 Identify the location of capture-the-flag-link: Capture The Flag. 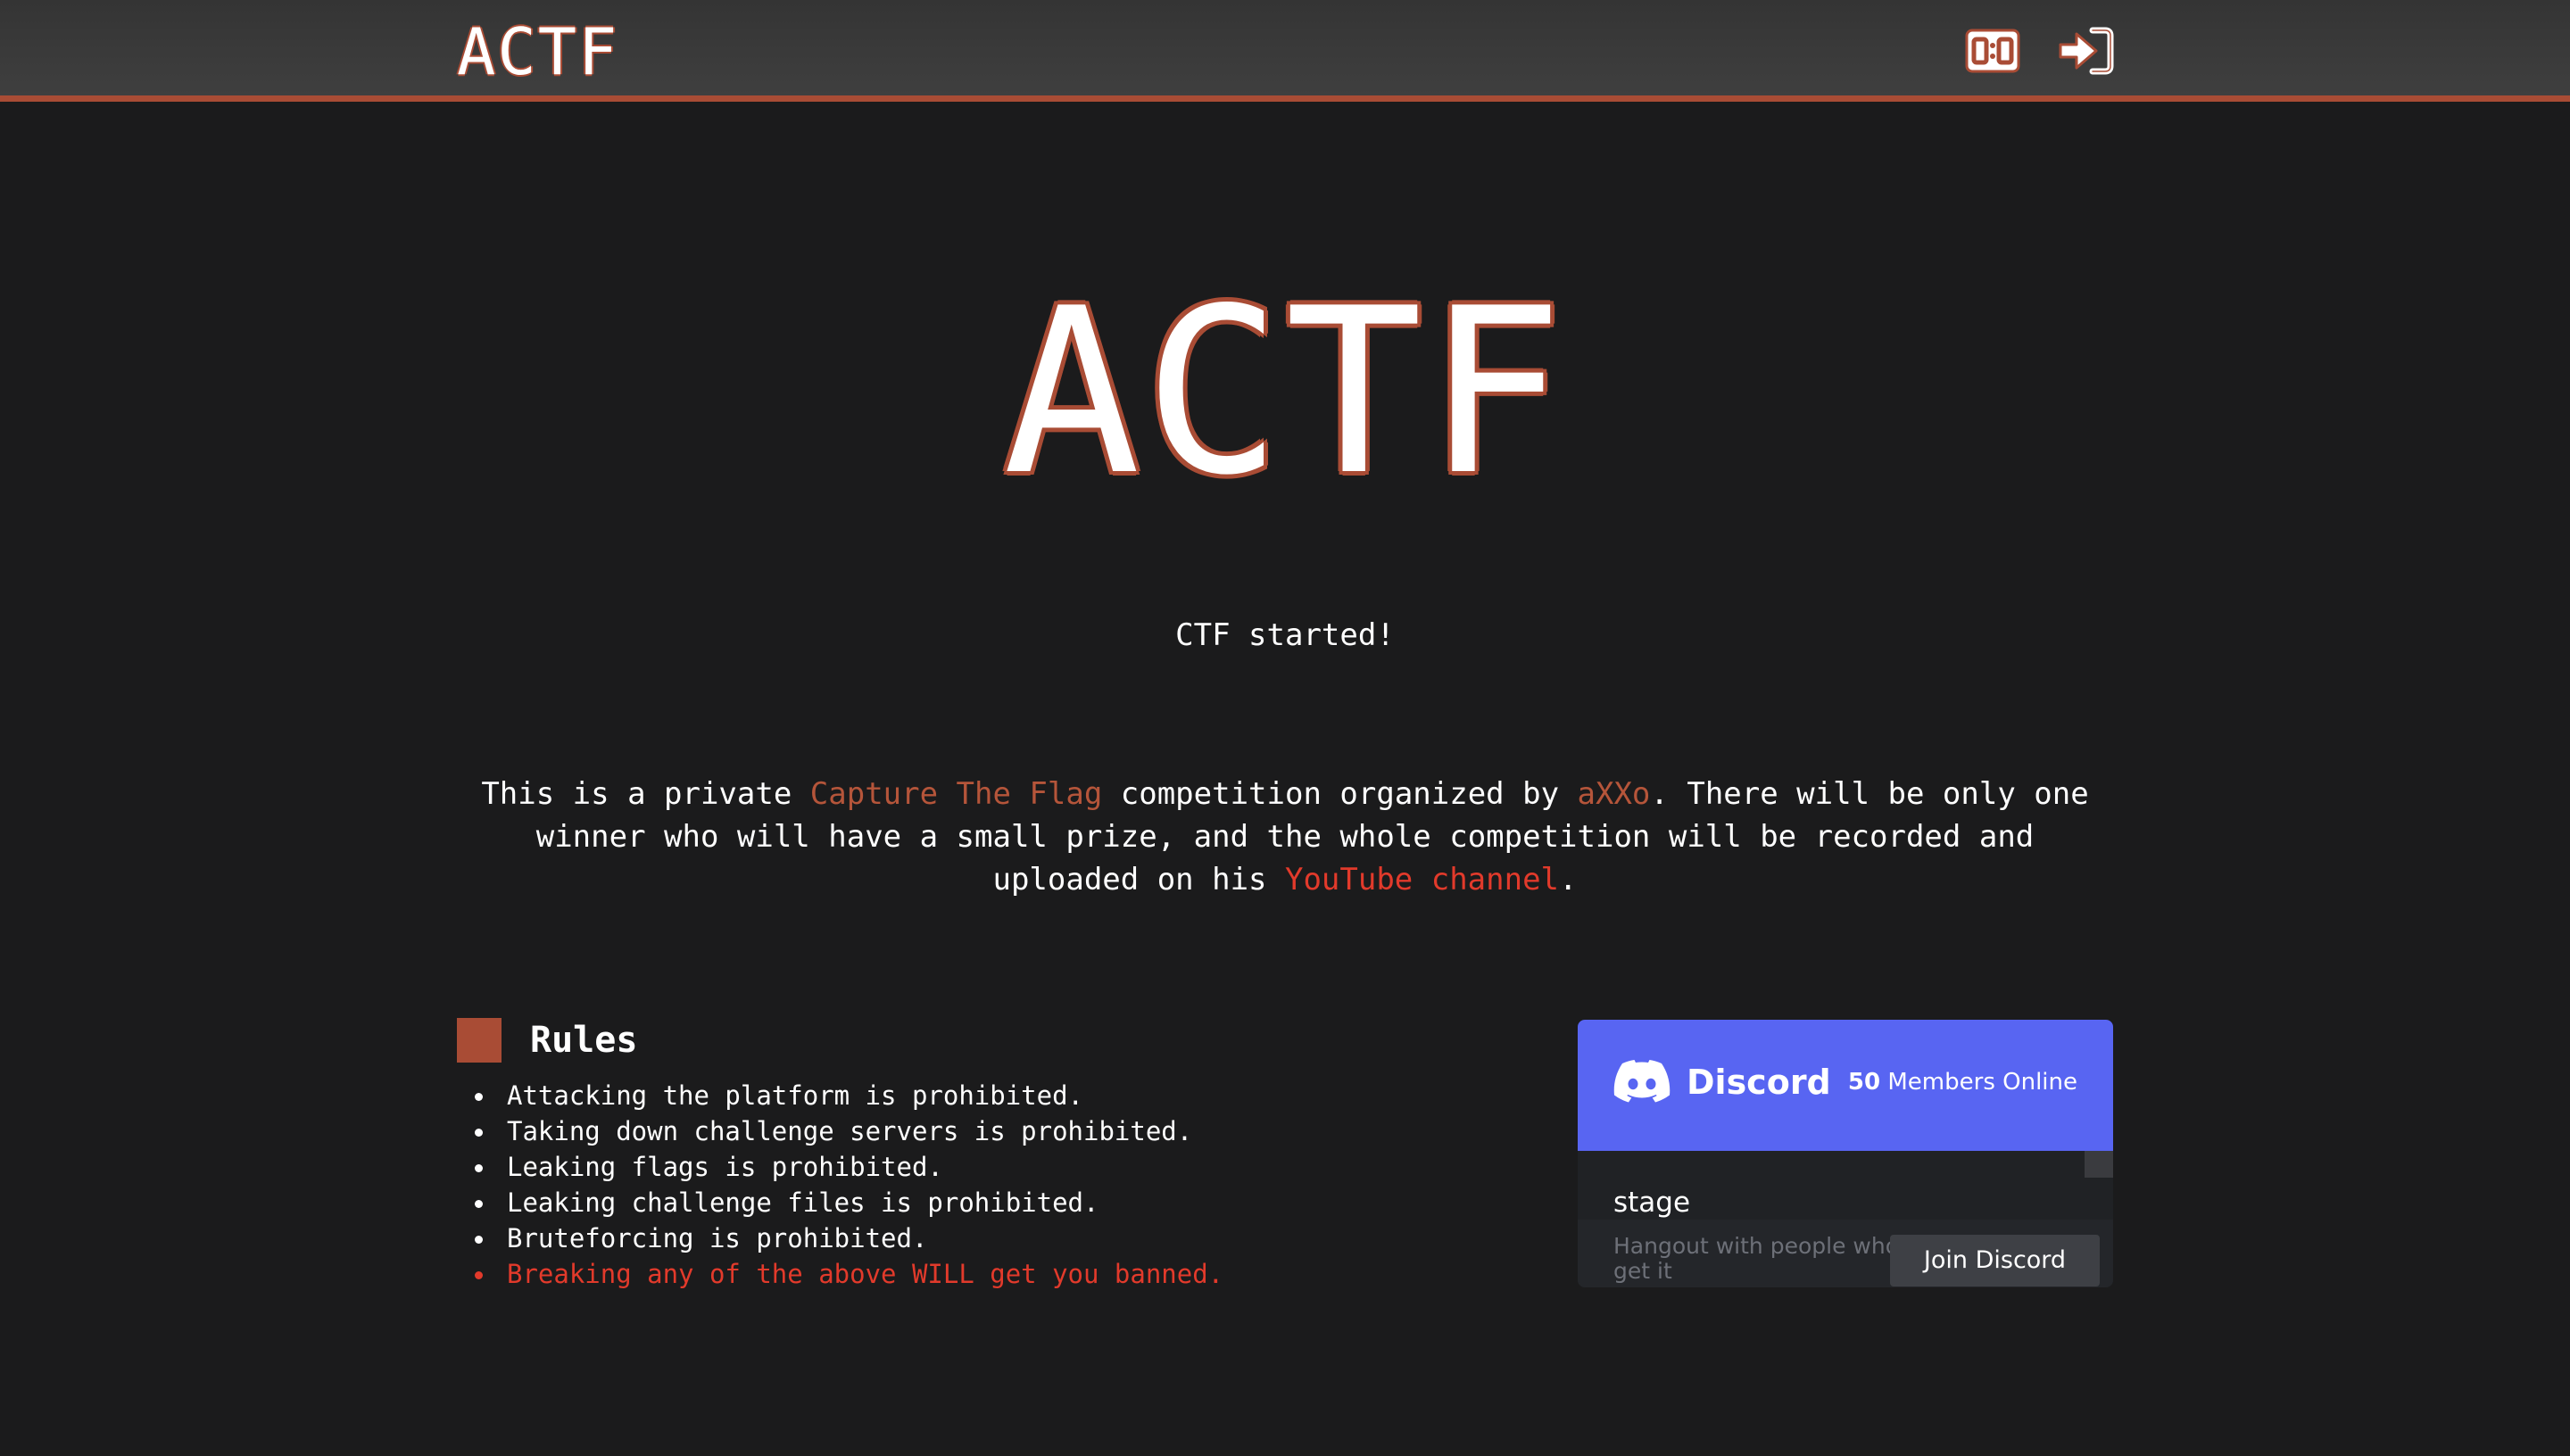
(957, 794).